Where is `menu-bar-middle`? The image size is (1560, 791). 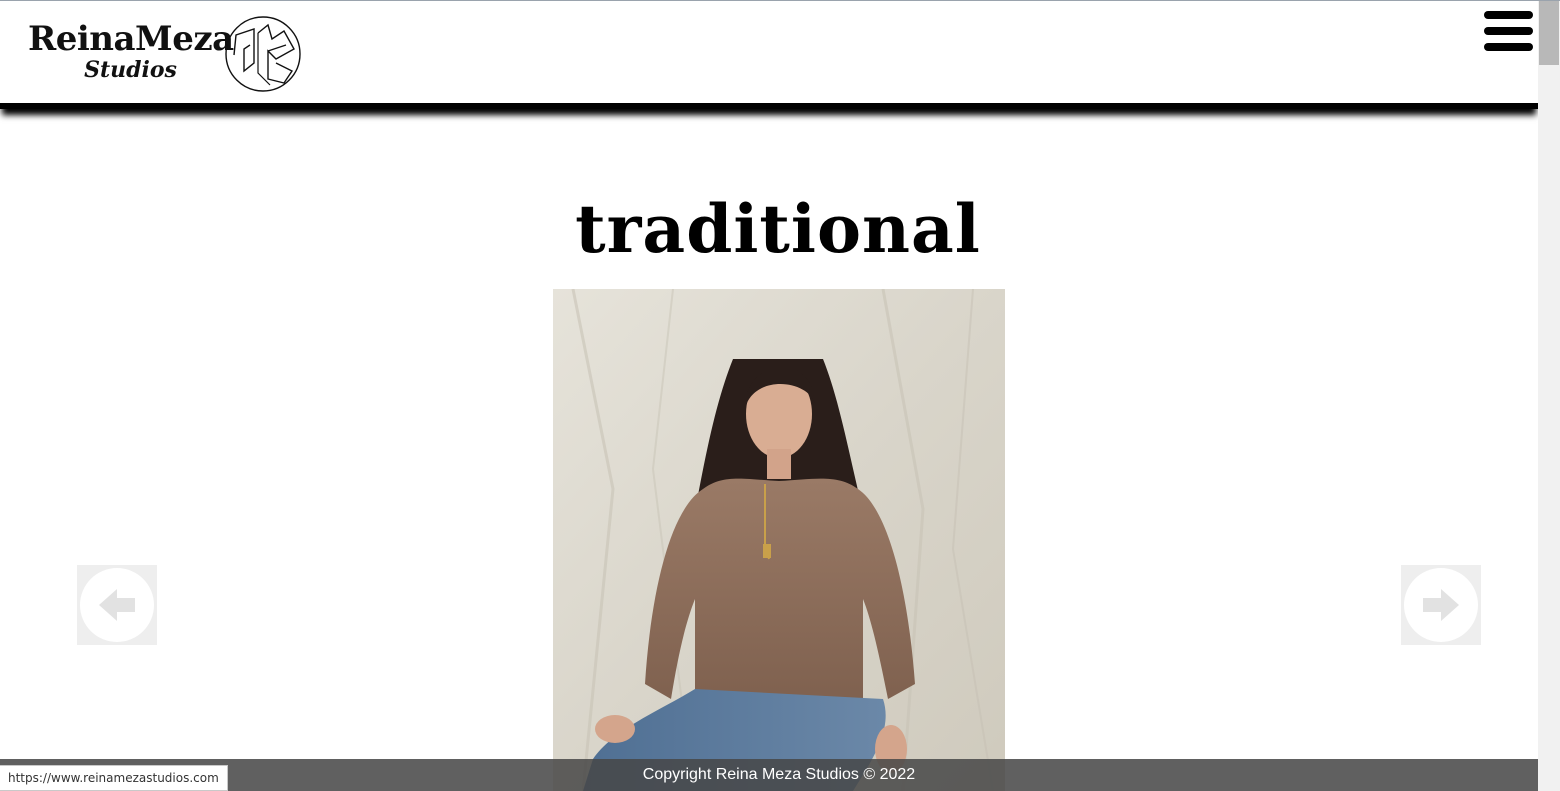
menu-bar-middle is located at coordinates (1508, 31).